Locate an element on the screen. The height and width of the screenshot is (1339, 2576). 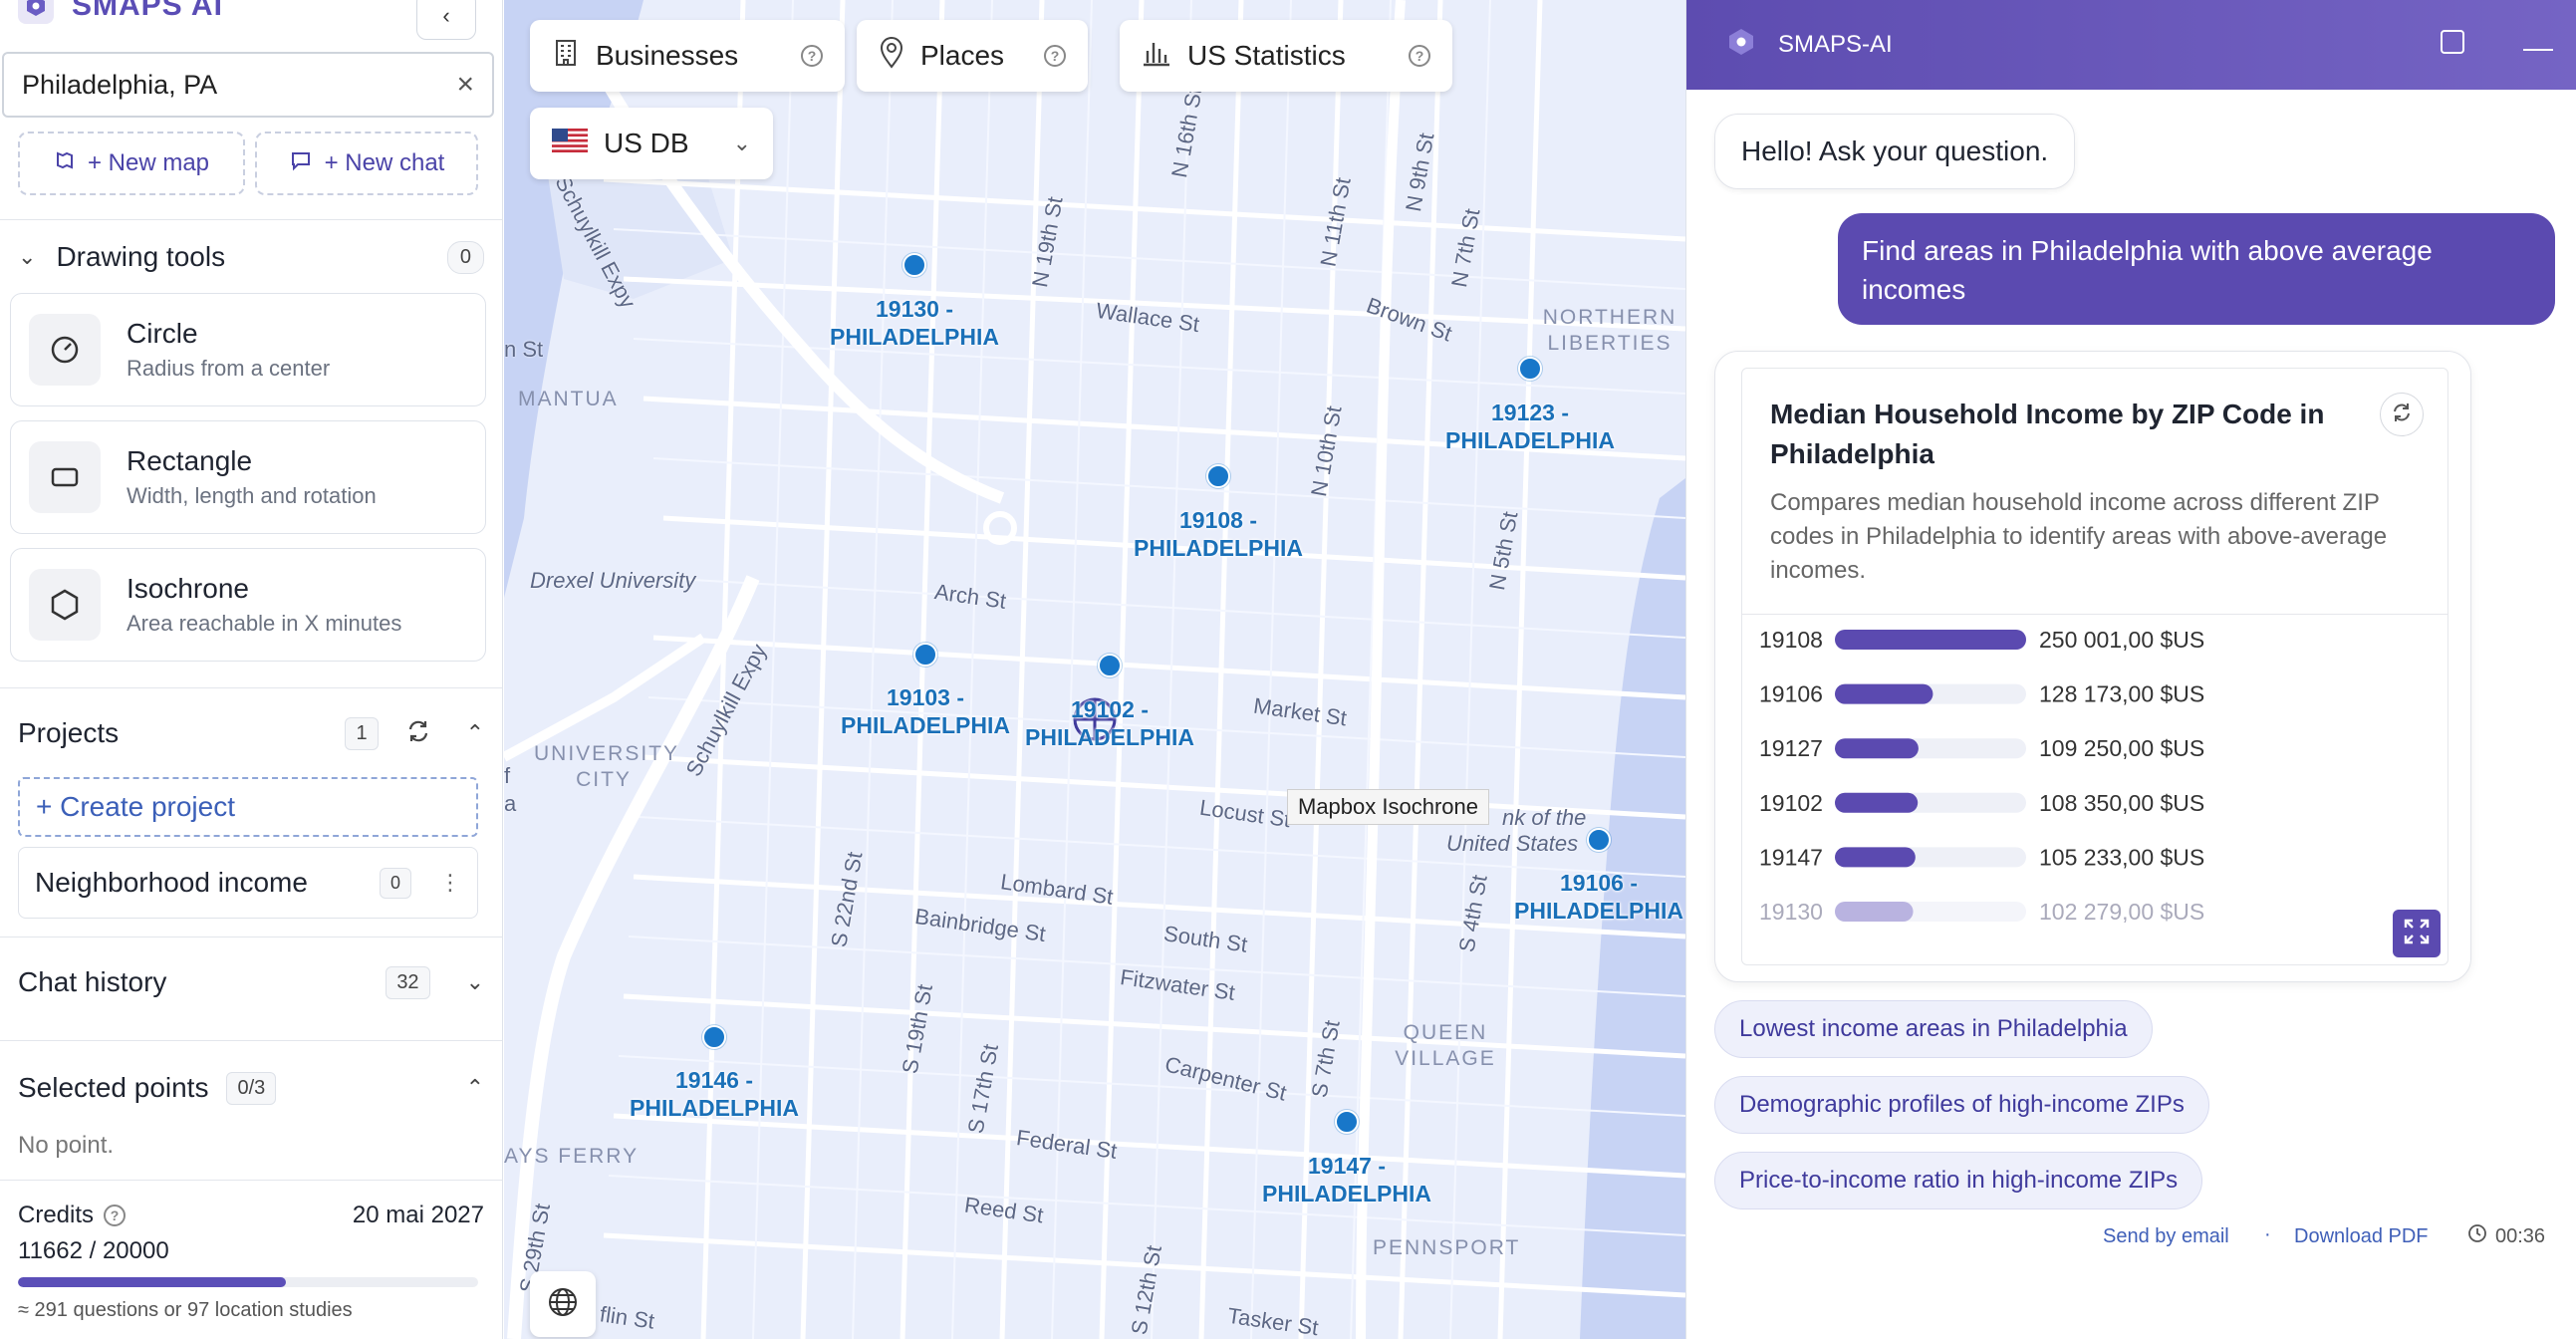
app-logo-icon is located at coordinates (1741, 45).